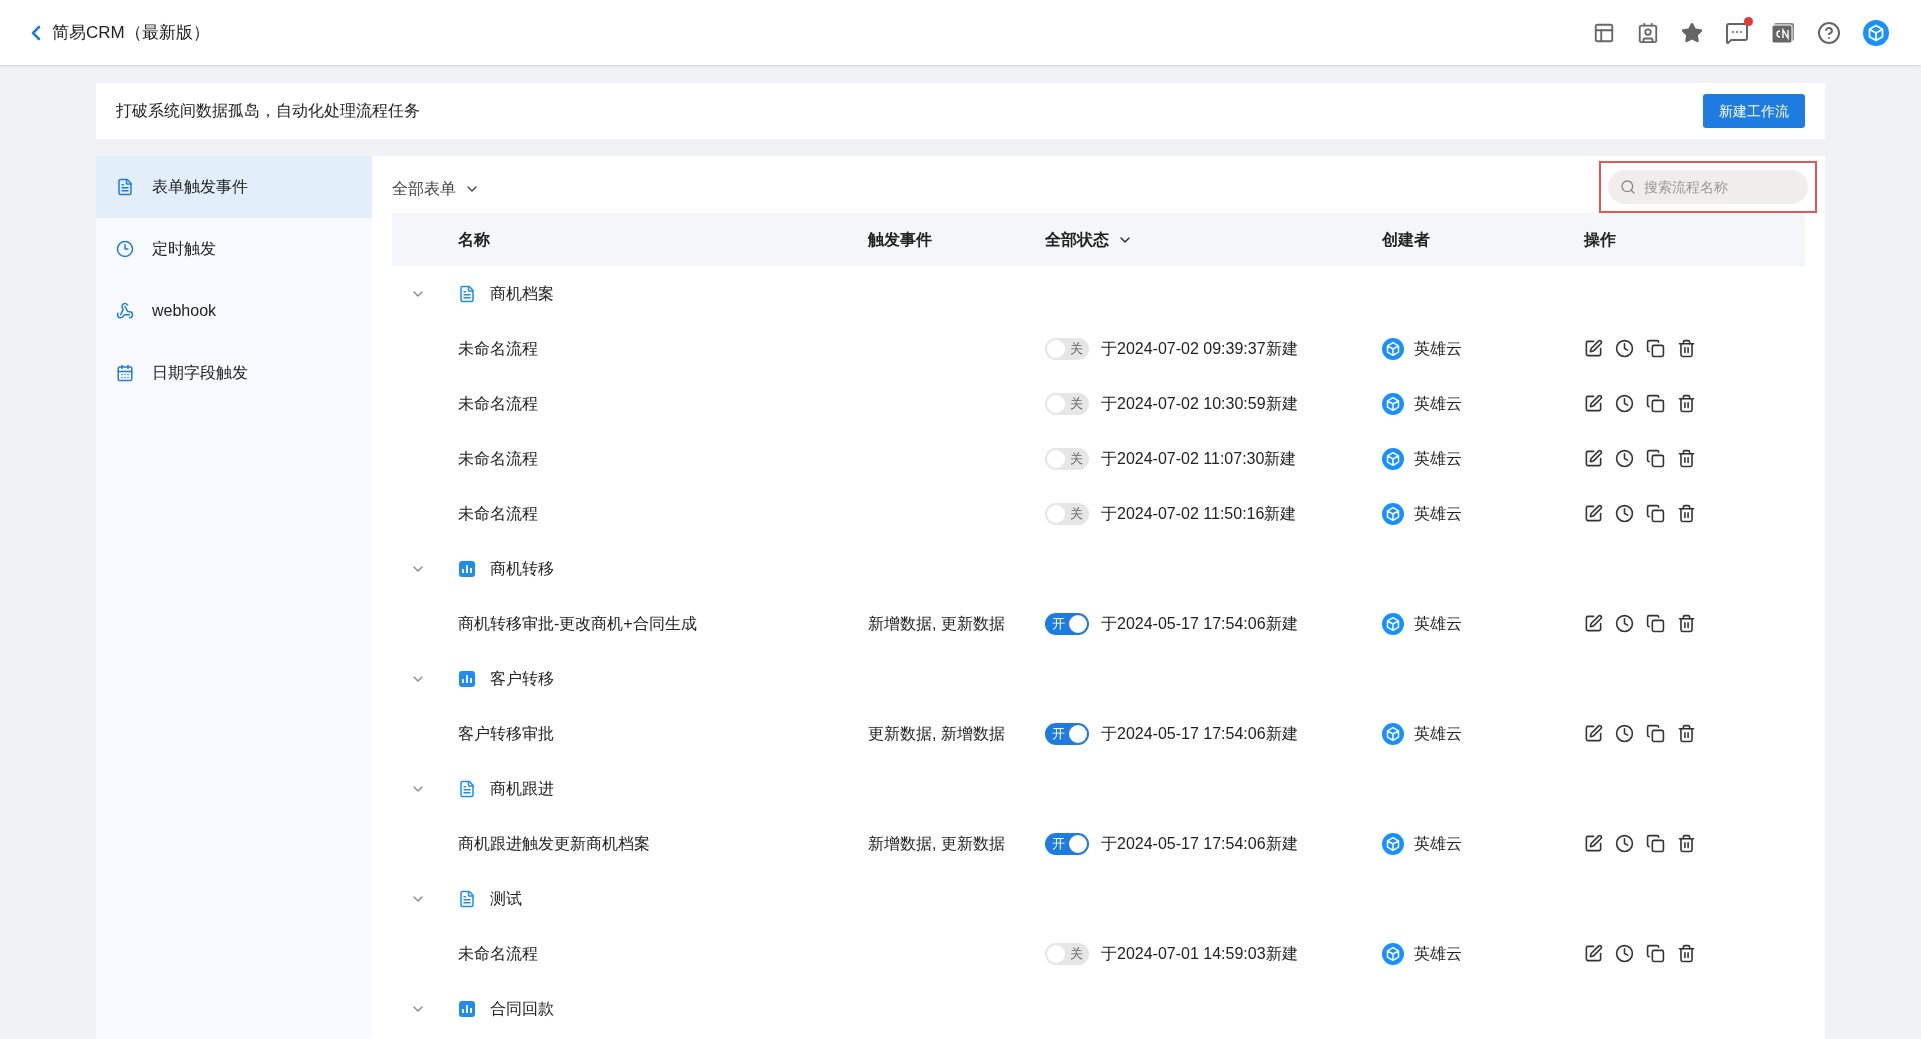 Image resolution: width=1921 pixels, height=1039 pixels. What do you see at coordinates (522, 678) in the screenshot?
I see `group-name: 客户转移` at bounding box center [522, 678].